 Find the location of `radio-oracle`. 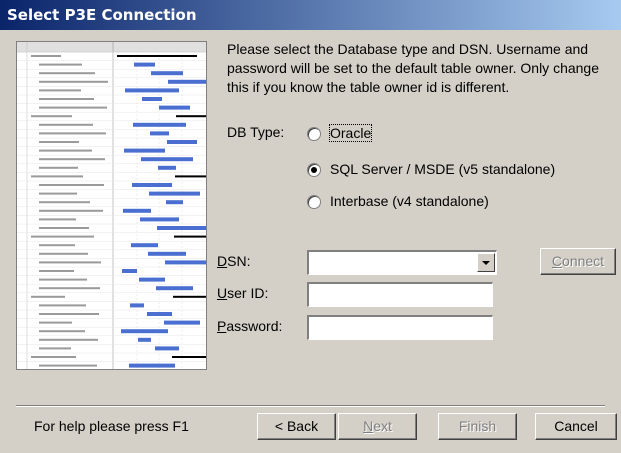

radio-oracle is located at coordinates (314, 134).